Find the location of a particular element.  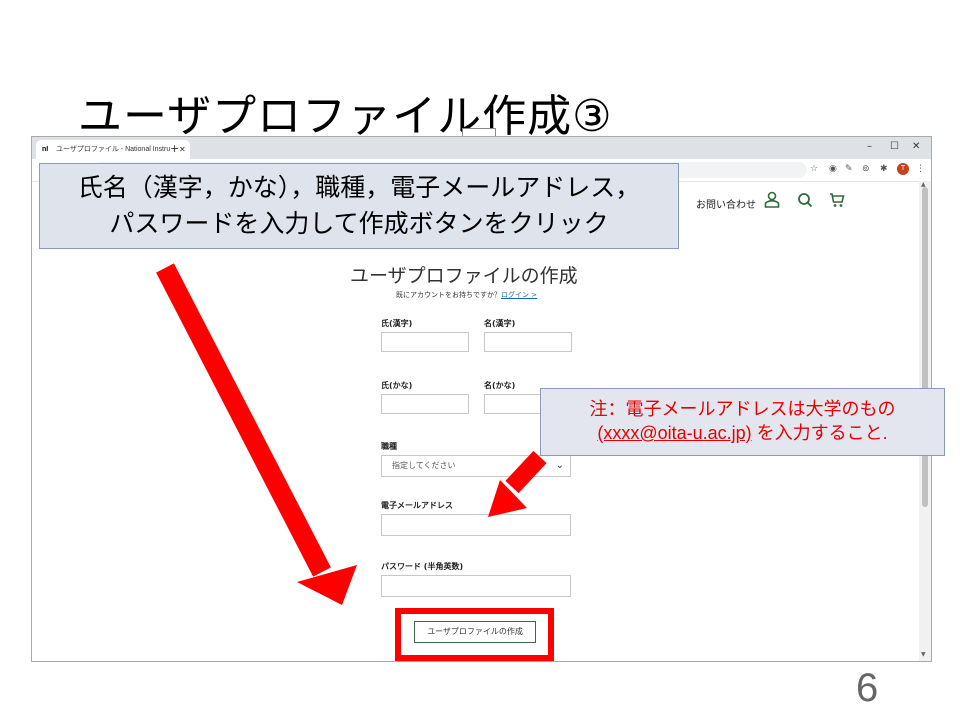

long-arrow-to-button-icon is located at coordinates (256, 434).